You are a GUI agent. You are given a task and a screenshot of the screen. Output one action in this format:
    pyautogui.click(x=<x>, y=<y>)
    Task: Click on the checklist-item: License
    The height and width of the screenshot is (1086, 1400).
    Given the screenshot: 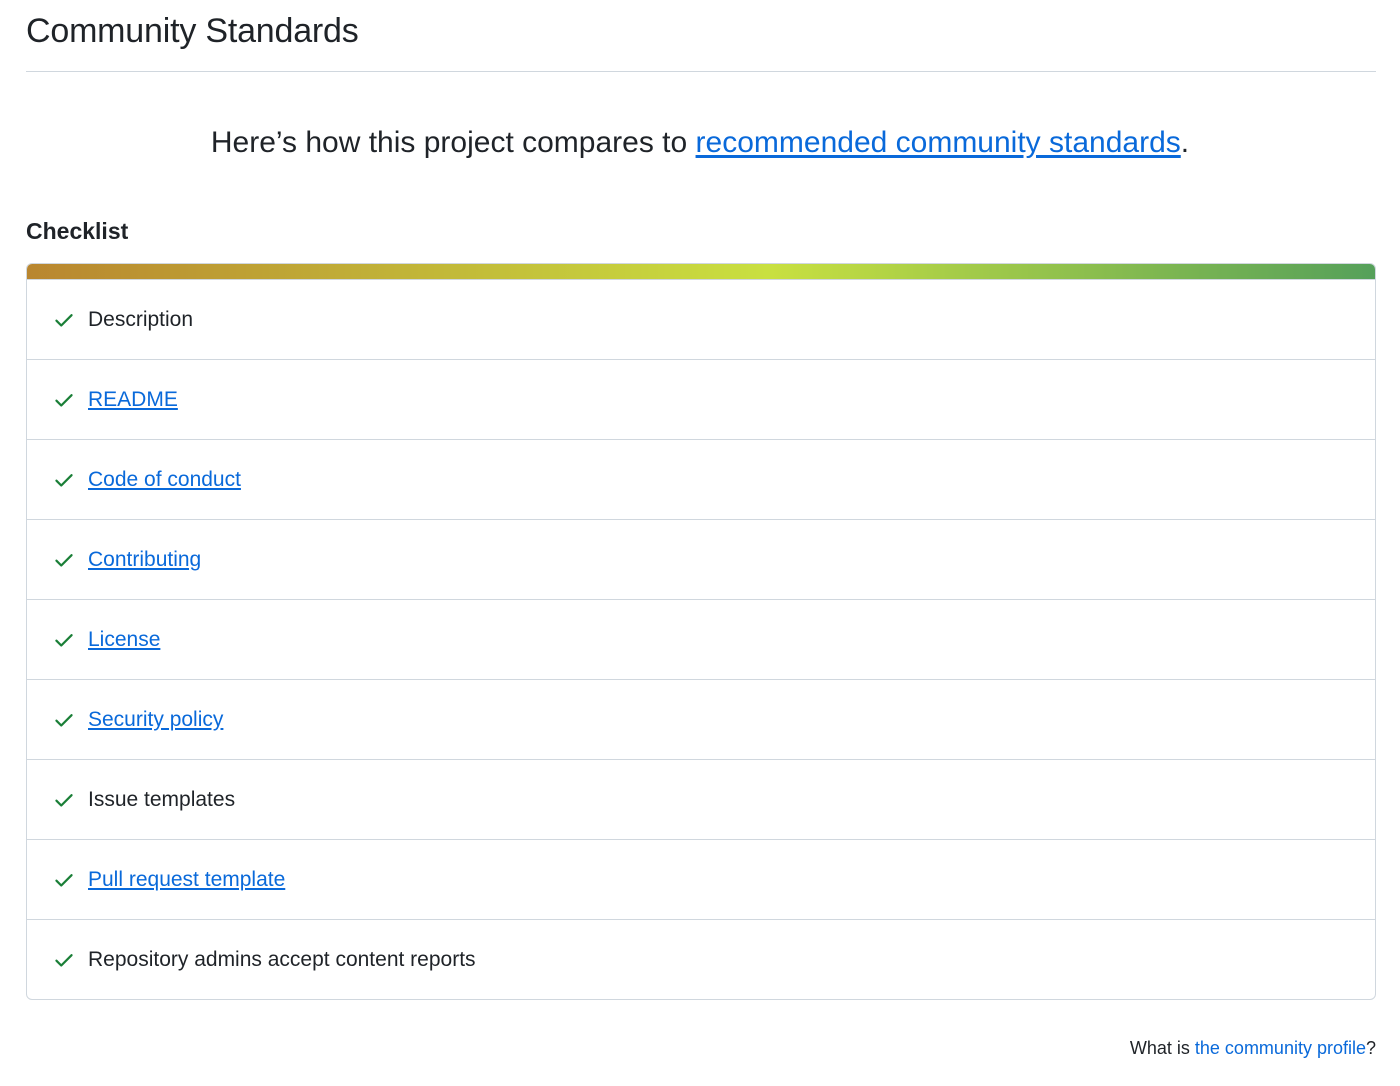 What is the action you would take?
    pyautogui.click(x=701, y=640)
    